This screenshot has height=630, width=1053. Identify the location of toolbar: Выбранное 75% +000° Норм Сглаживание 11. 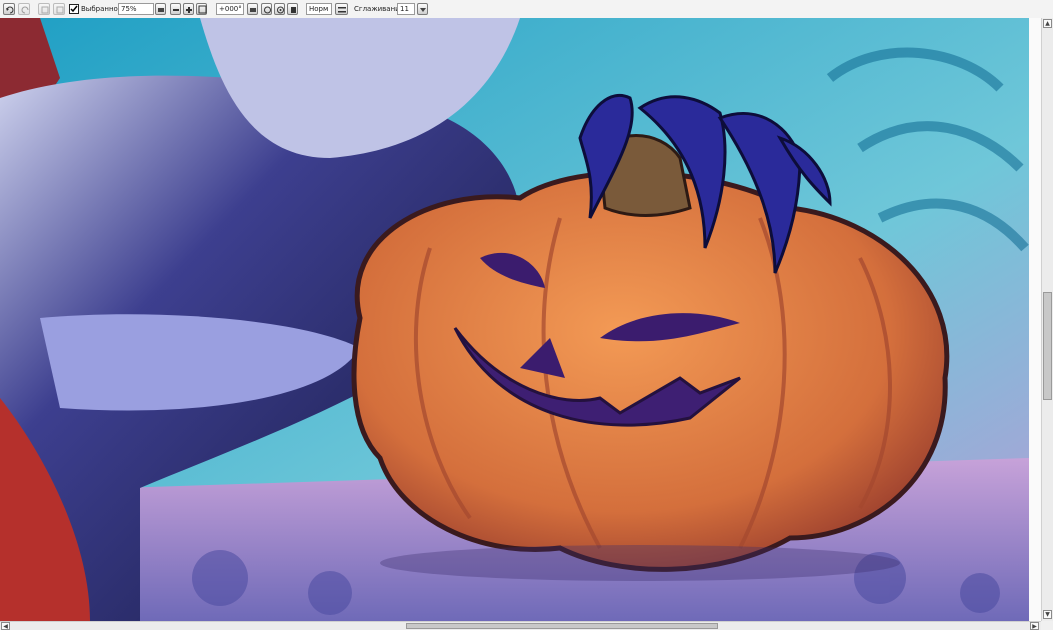
(526, 9).